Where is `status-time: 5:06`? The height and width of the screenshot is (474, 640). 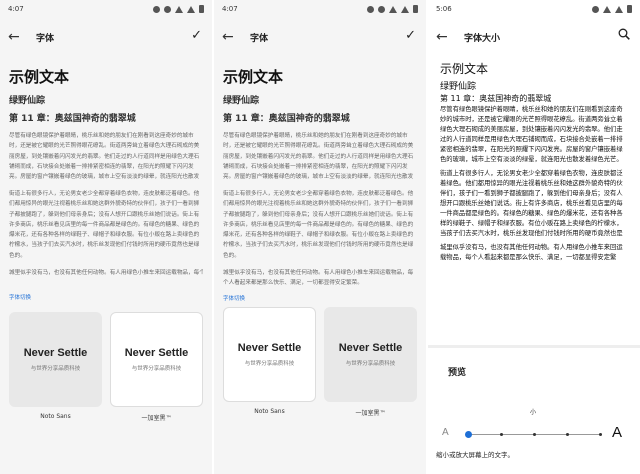
status-time: 5:06 is located at coordinates (444, 9).